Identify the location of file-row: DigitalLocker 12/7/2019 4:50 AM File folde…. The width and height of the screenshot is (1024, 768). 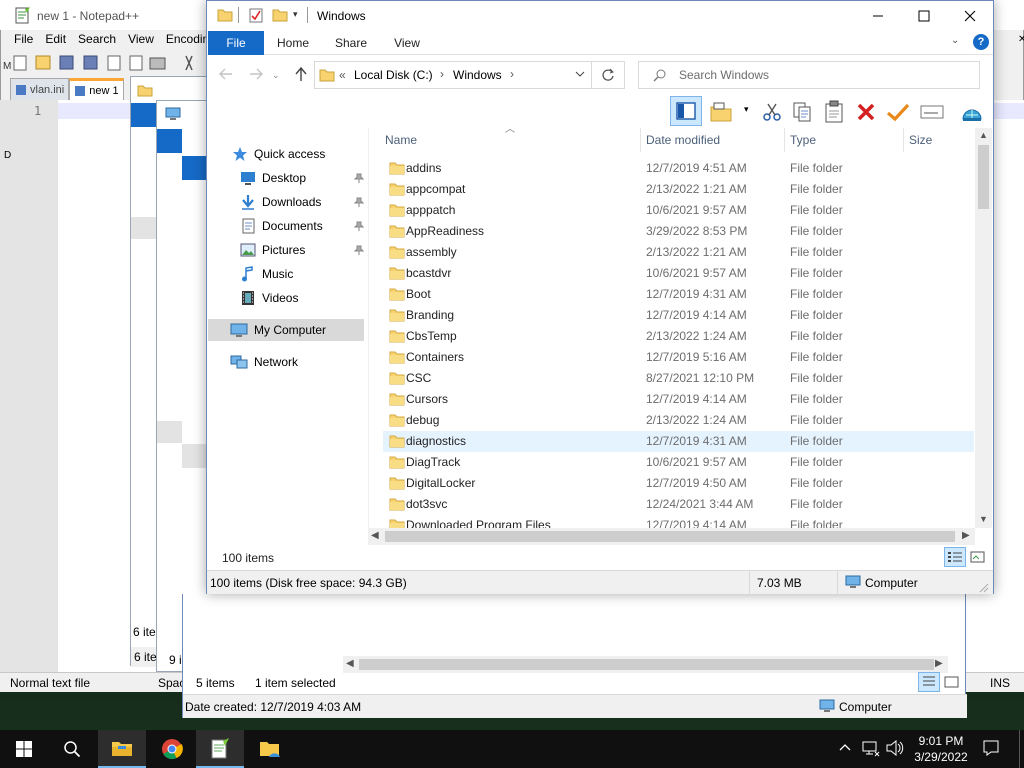
(678, 483).